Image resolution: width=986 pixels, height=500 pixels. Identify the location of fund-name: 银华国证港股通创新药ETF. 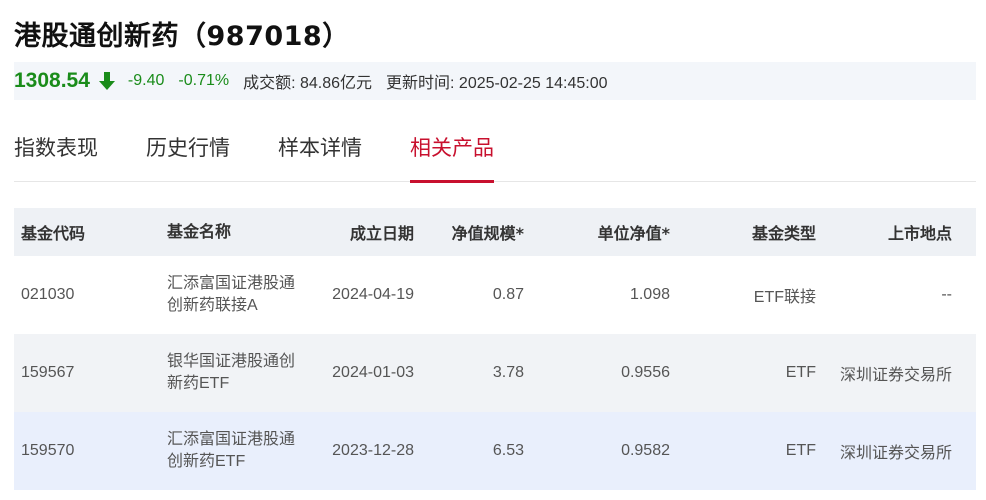
(235, 373).